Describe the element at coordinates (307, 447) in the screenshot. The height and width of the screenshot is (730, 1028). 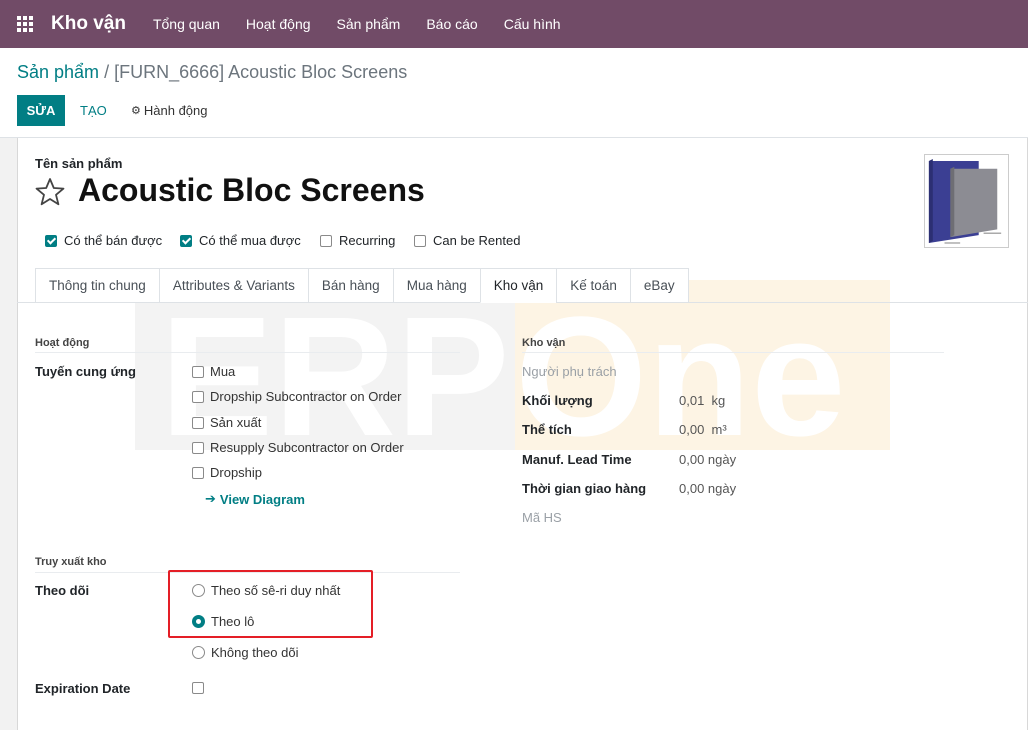
I see `route-label: Resupply Subcontractor on Order` at that location.